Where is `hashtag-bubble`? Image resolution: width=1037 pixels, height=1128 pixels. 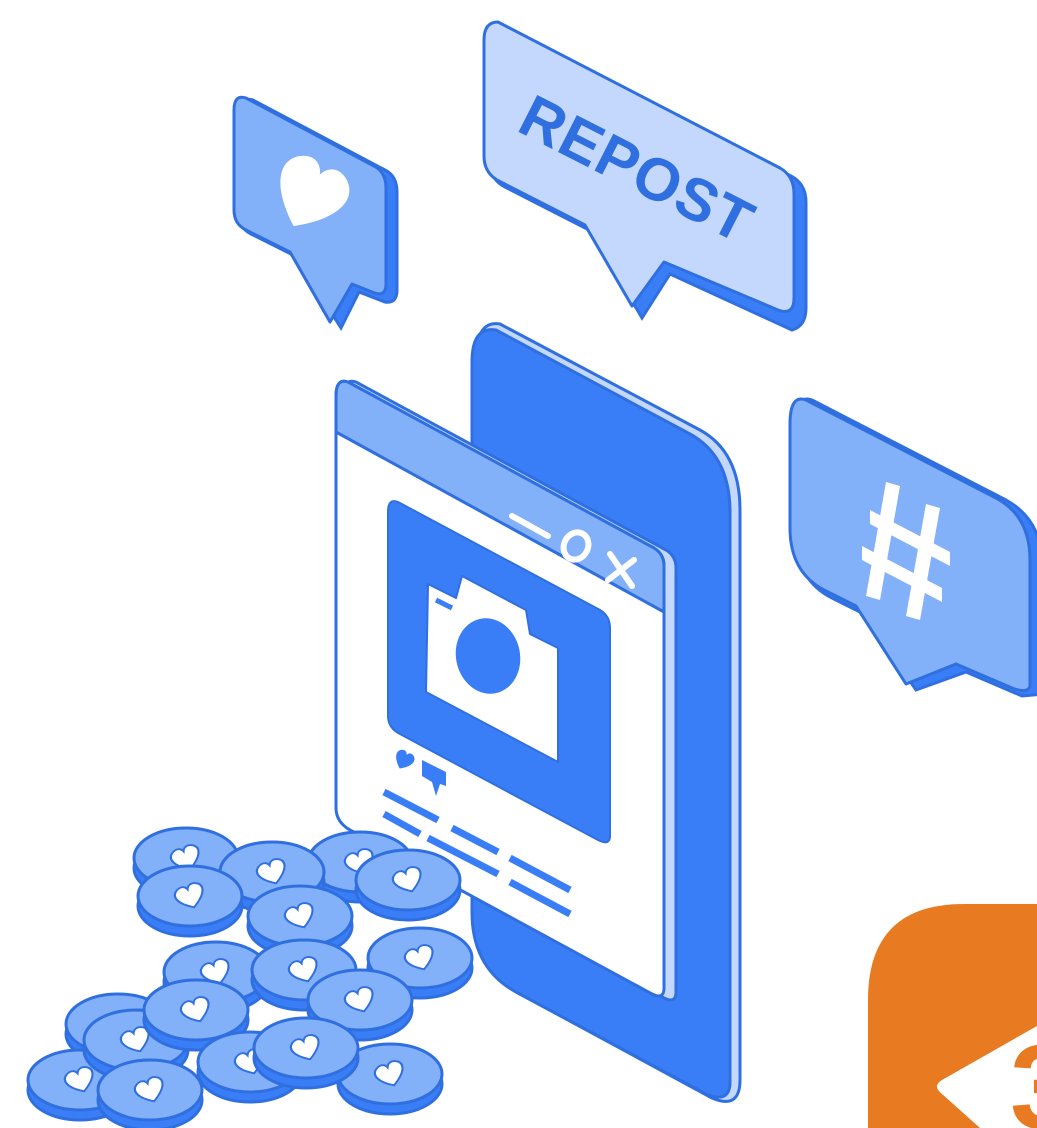 hashtag-bubble is located at coordinates (912, 547).